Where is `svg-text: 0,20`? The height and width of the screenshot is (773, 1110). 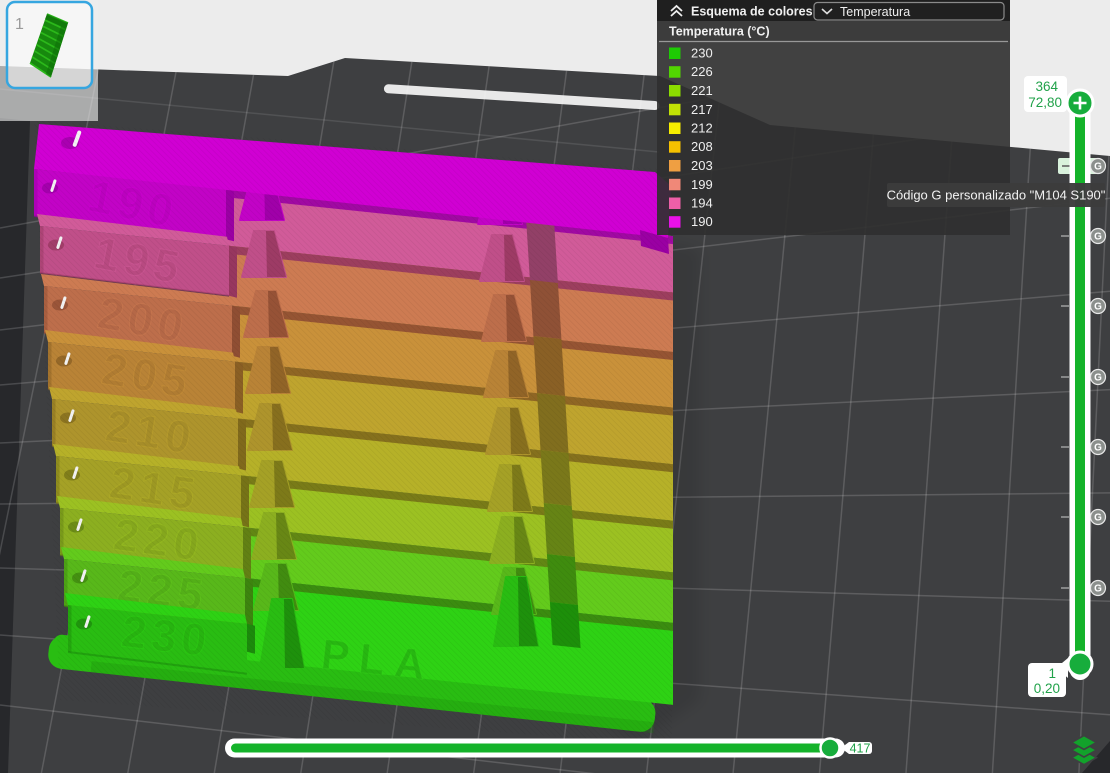
svg-text: 0,20 is located at coordinates (1047, 688).